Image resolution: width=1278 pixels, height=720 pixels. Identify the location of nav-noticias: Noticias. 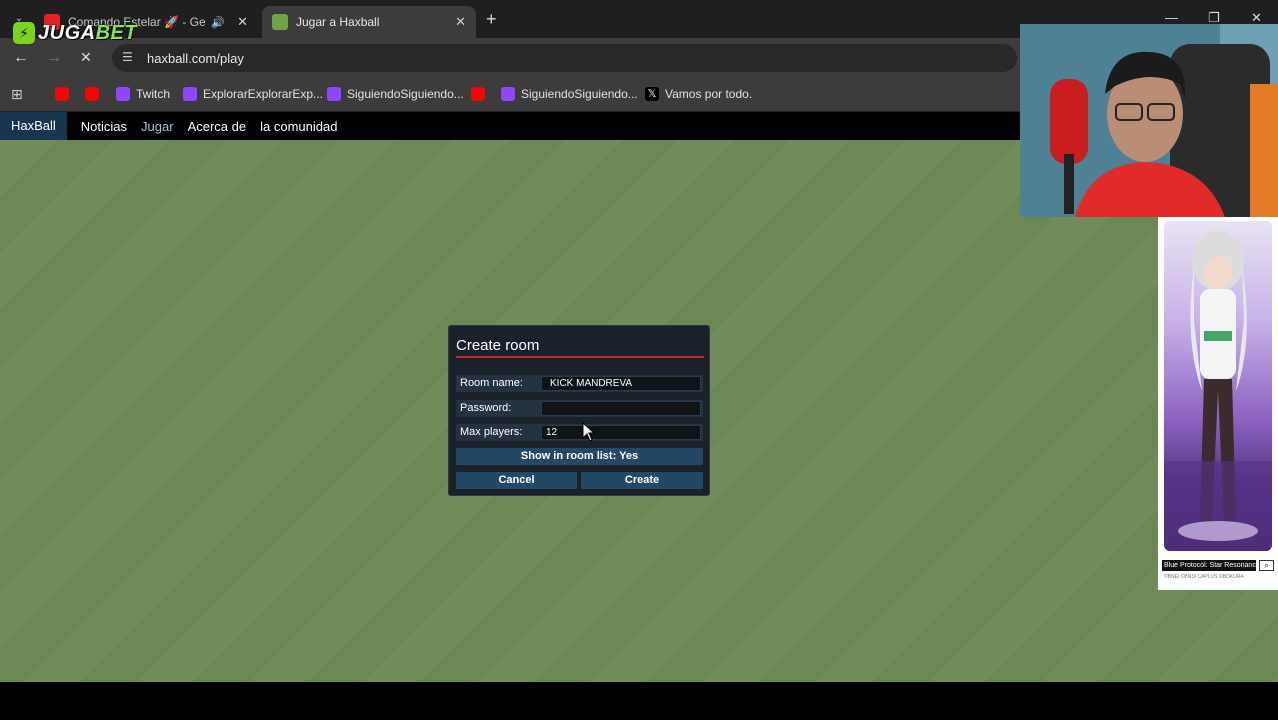
(104, 126).